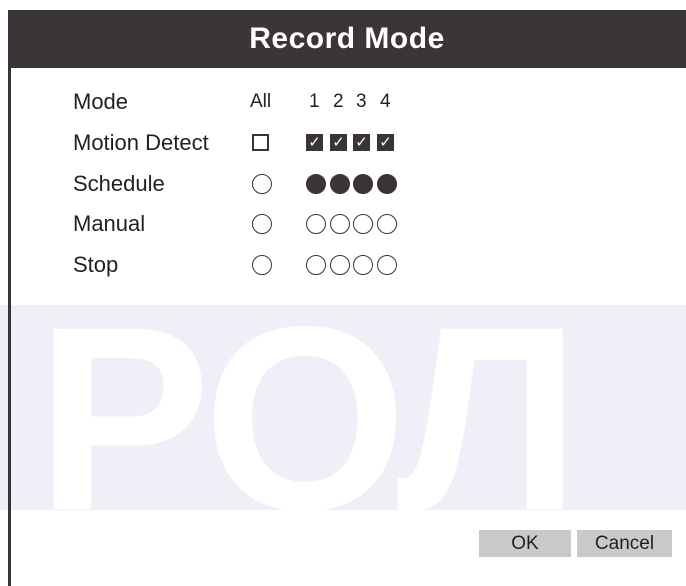  I want to click on manual-channel-3-radio, so click(363, 224).